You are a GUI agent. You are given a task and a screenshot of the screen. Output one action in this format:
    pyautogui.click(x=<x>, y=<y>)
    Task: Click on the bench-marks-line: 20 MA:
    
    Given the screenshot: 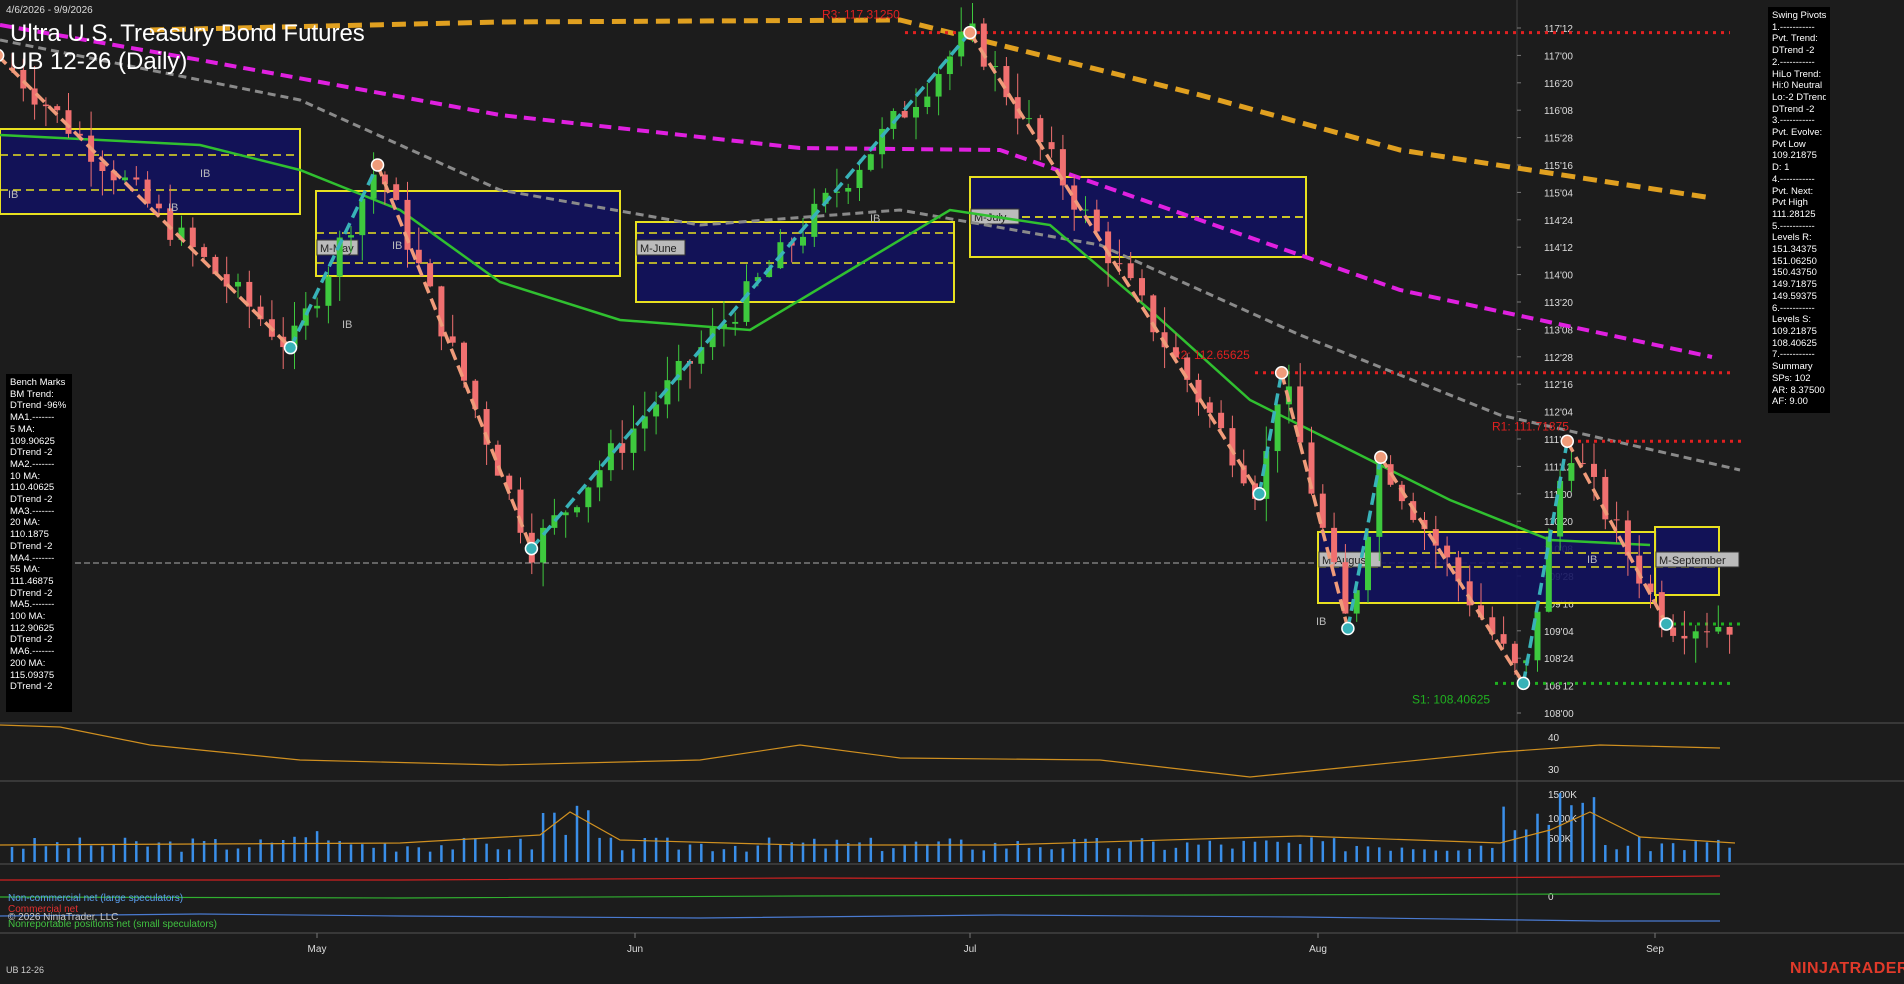 What is the action you would take?
    pyautogui.click(x=25, y=523)
    